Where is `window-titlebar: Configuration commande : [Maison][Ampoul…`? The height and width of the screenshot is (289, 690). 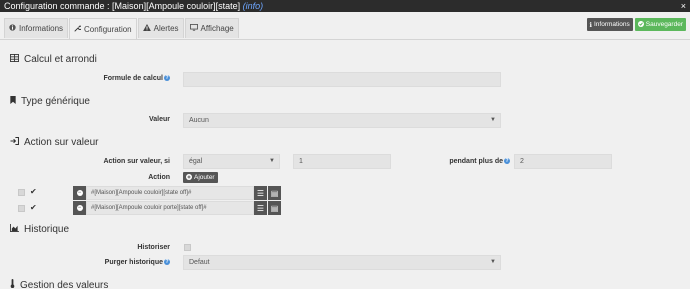 window-titlebar: Configuration commande : [Maison][Ampoul… is located at coordinates (345, 6).